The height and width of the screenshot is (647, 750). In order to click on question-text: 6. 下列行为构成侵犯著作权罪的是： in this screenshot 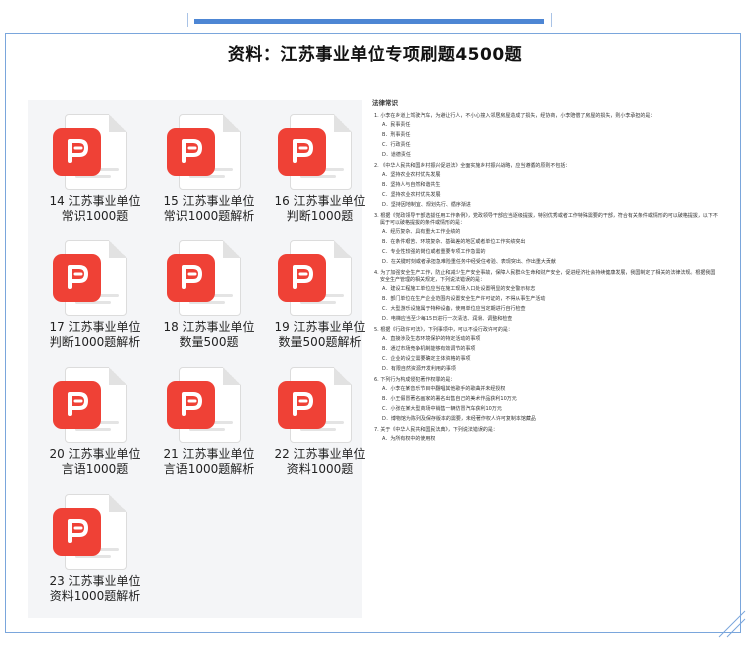, I will do `click(415, 380)`.